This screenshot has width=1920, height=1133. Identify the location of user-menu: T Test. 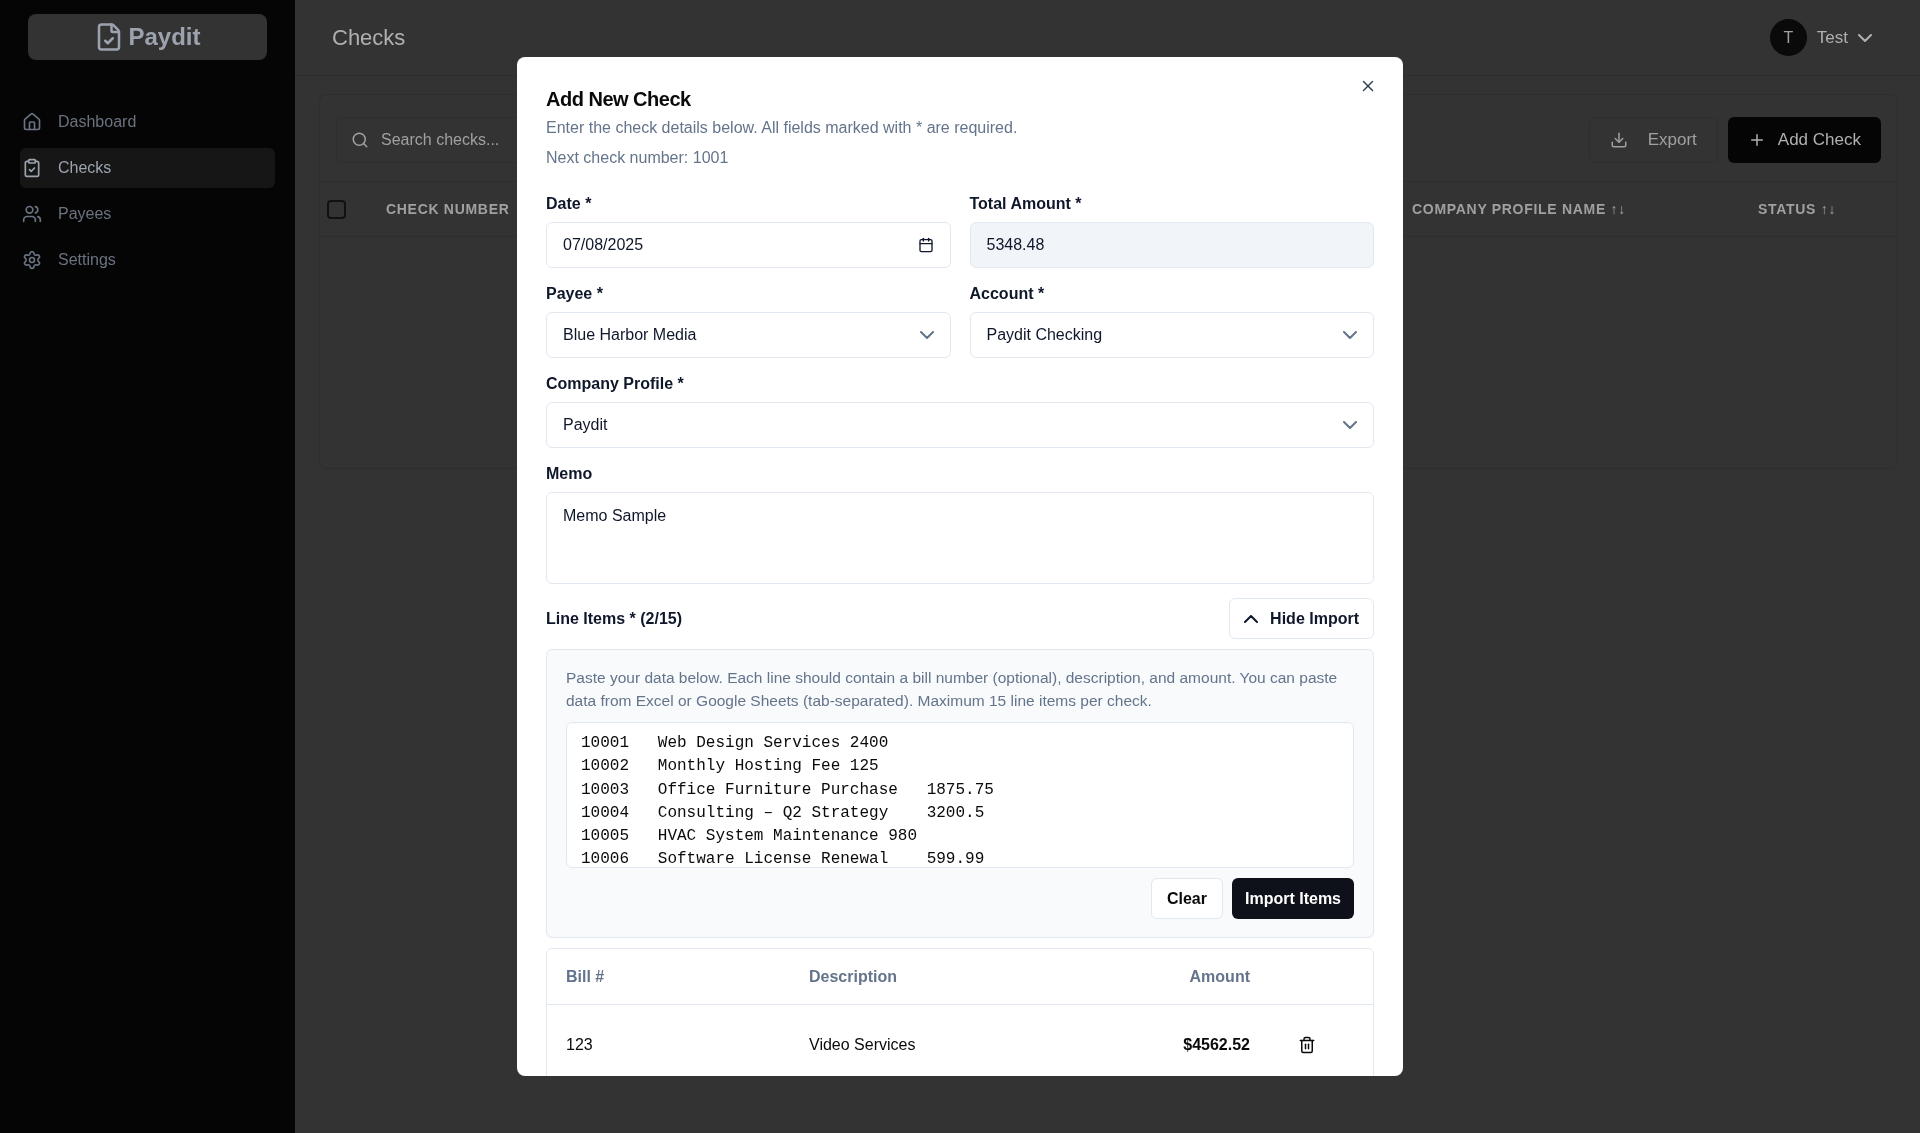
(1820, 37).